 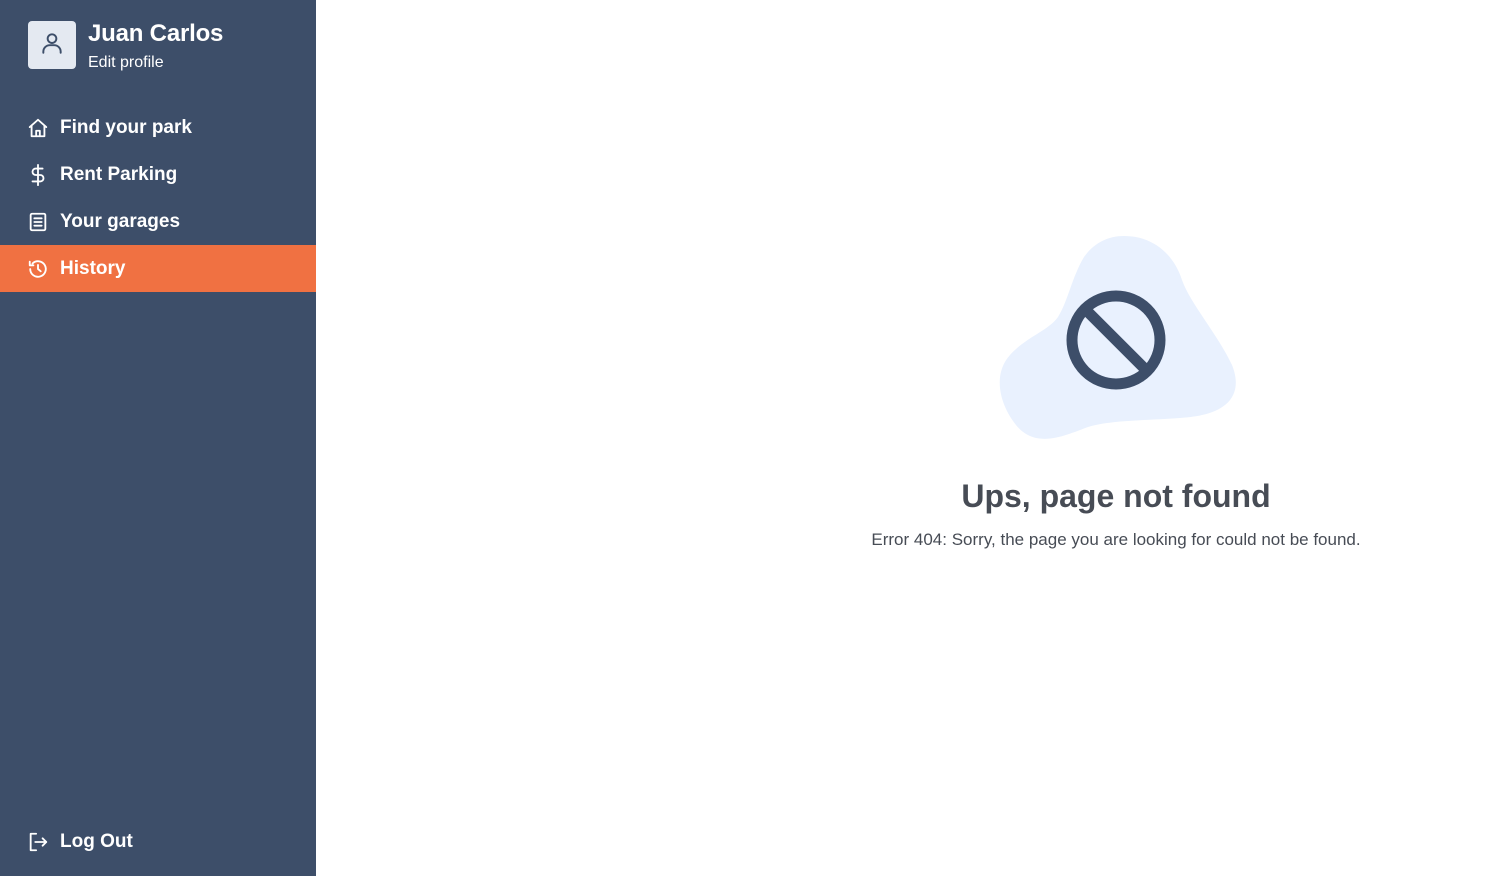 I want to click on error-title: Ups, page not found, so click(x=1116, y=496).